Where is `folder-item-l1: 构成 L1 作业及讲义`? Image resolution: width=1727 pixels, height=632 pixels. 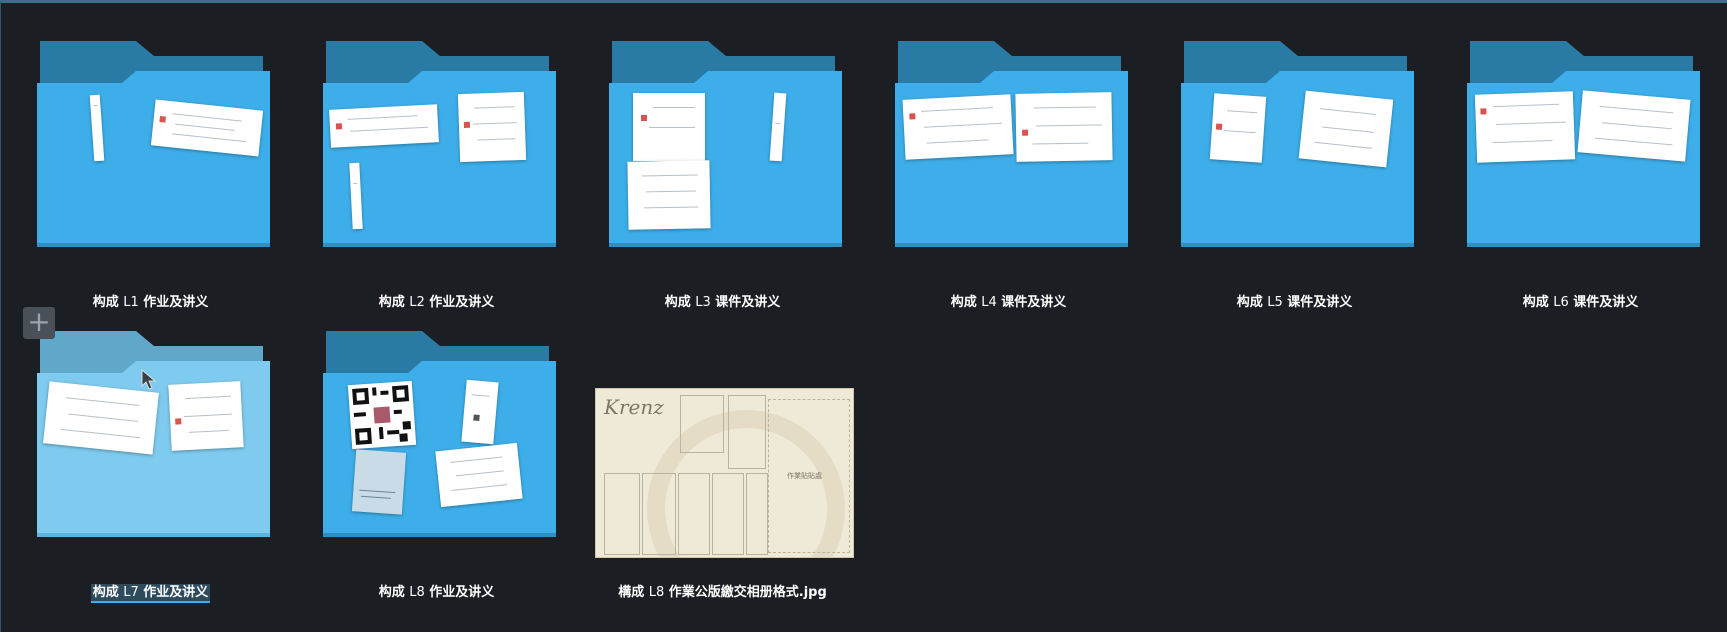
folder-item-l1: 构成 L1 作业及讲义 is located at coordinates (150, 170).